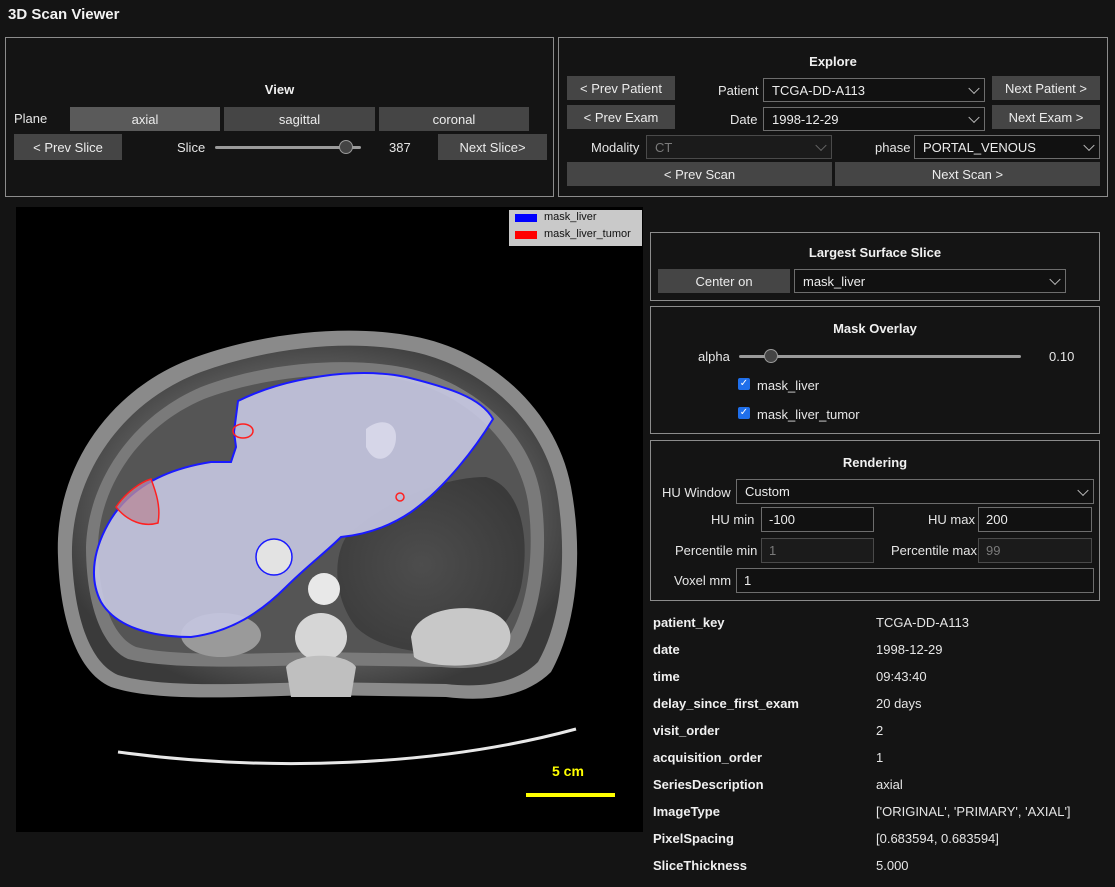 The image size is (1115, 887). What do you see at coordinates (875, 252) in the screenshot?
I see `largest-surface-title: Largest Surface Slice` at bounding box center [875, 252].